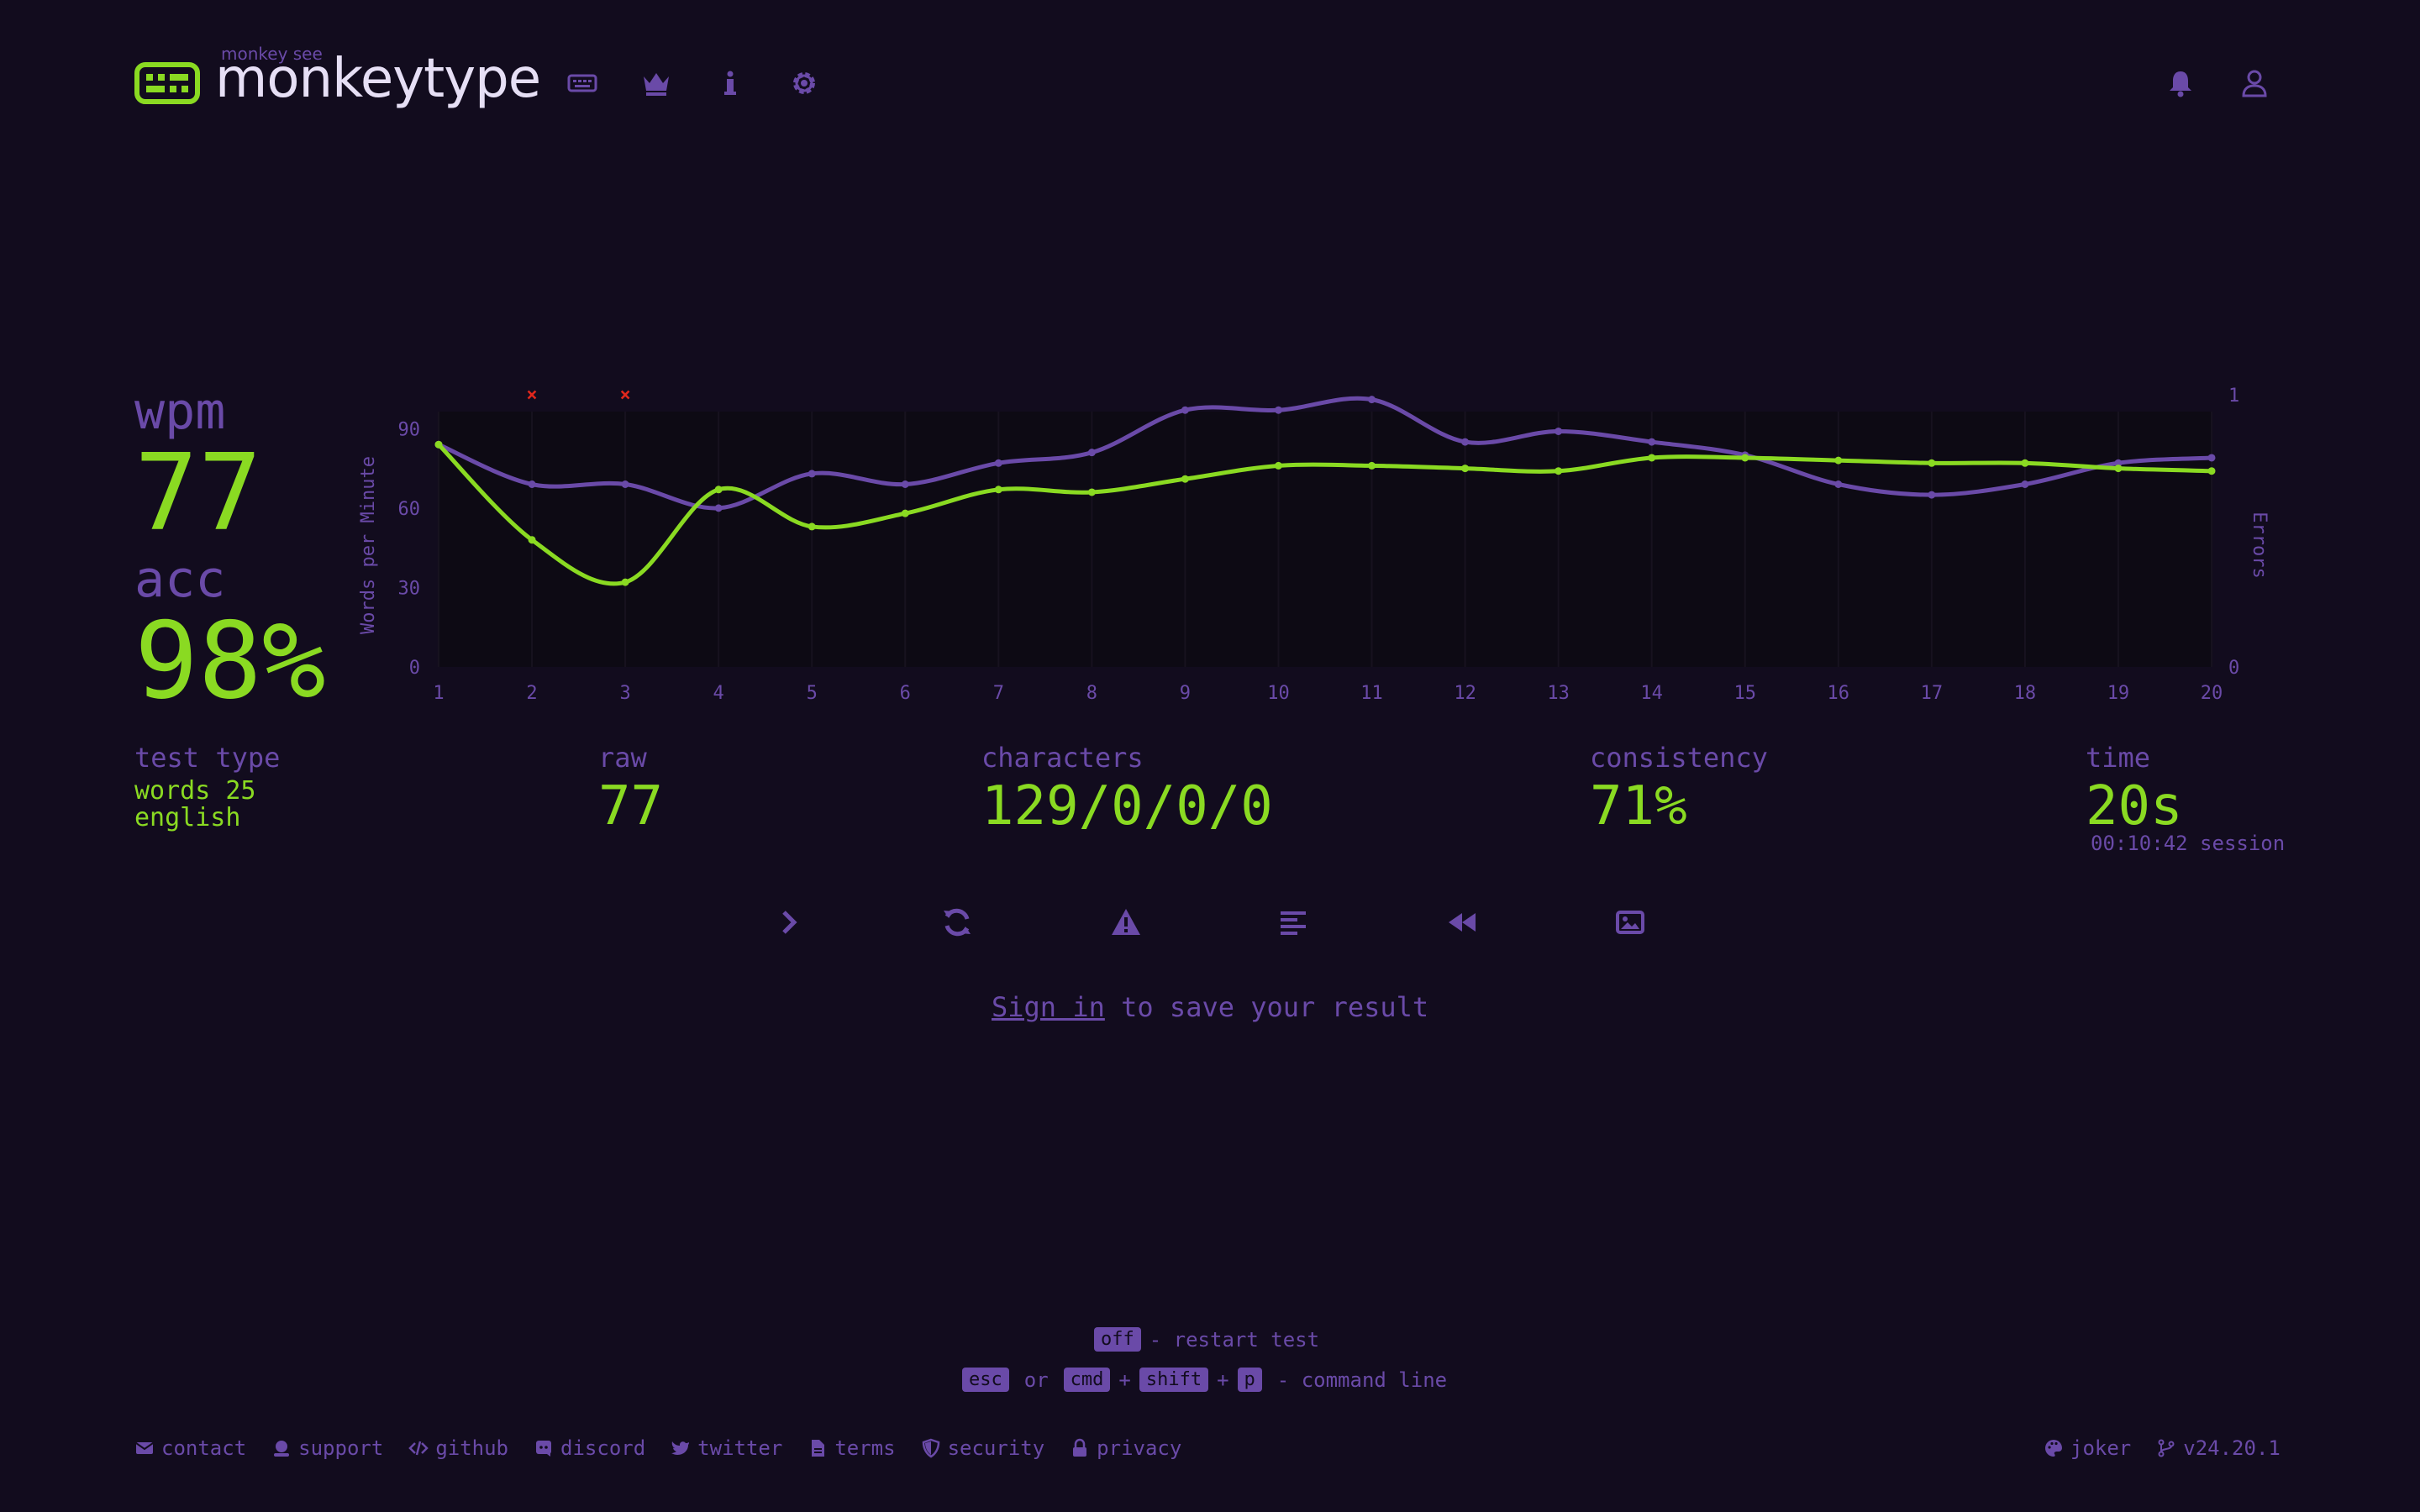 This screenshot has width=2420, height=1512. What do you see at coordinates (1372, 693) in the screenshot?
I see `chart-x-tick-label: 11` at bounding box center [1372, 693].